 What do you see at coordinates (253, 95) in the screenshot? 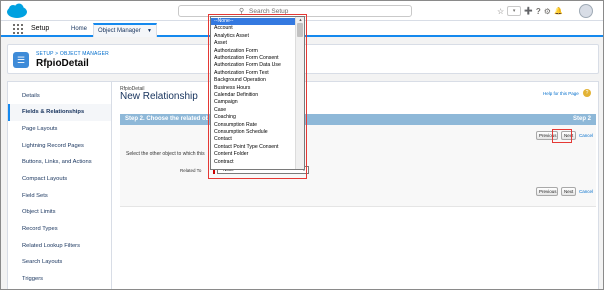
I see `dropdown-option: Calendar Definition` at bounding box center [253, 95].